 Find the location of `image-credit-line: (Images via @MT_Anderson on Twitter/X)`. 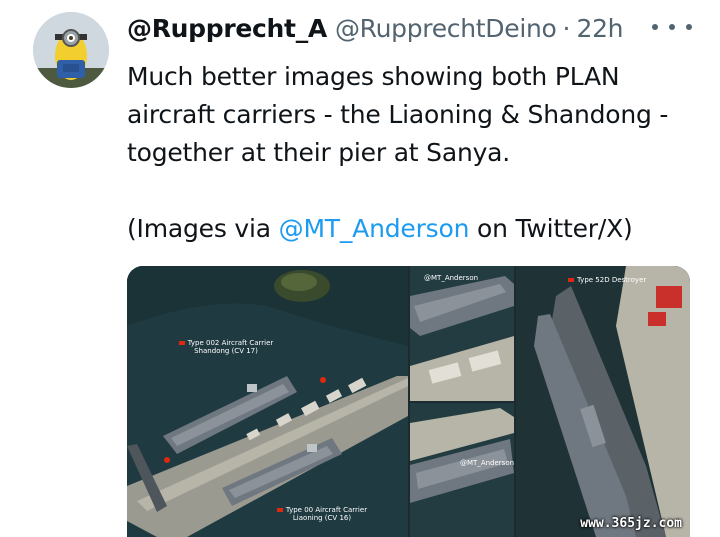

image-credit-line: (Images via @MT_Anderson on Twitter/X) is located at coordinates (417, 229).